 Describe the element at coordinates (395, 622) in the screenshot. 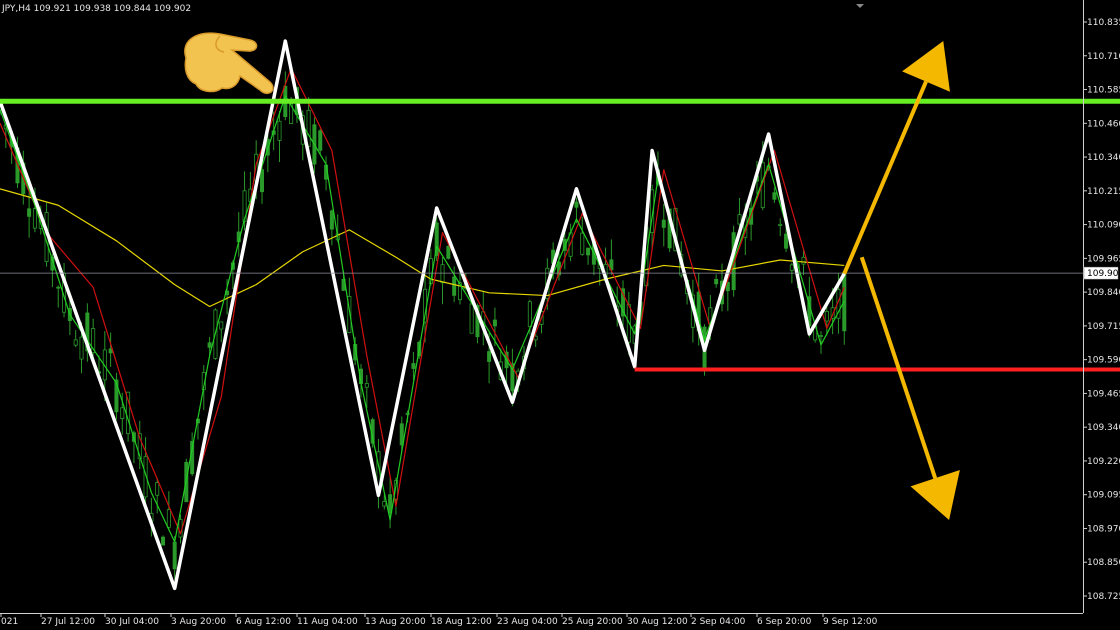

I see `time-tick-label: 13 Aug 20:00` at that location.